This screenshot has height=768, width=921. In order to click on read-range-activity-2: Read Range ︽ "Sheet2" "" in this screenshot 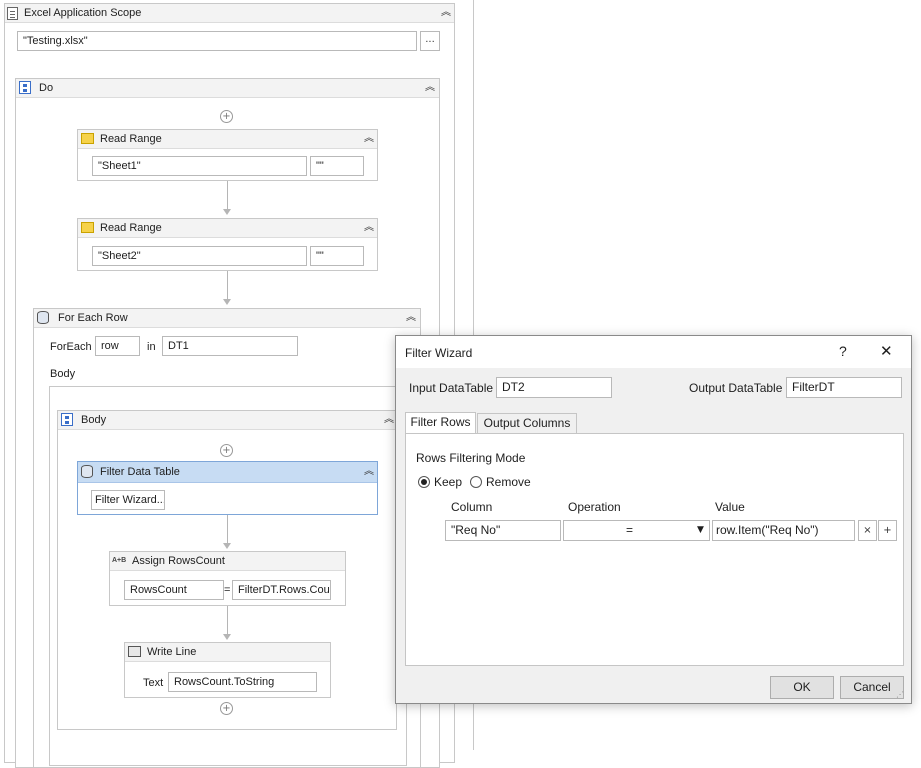, I will do `click(227, 244)`.